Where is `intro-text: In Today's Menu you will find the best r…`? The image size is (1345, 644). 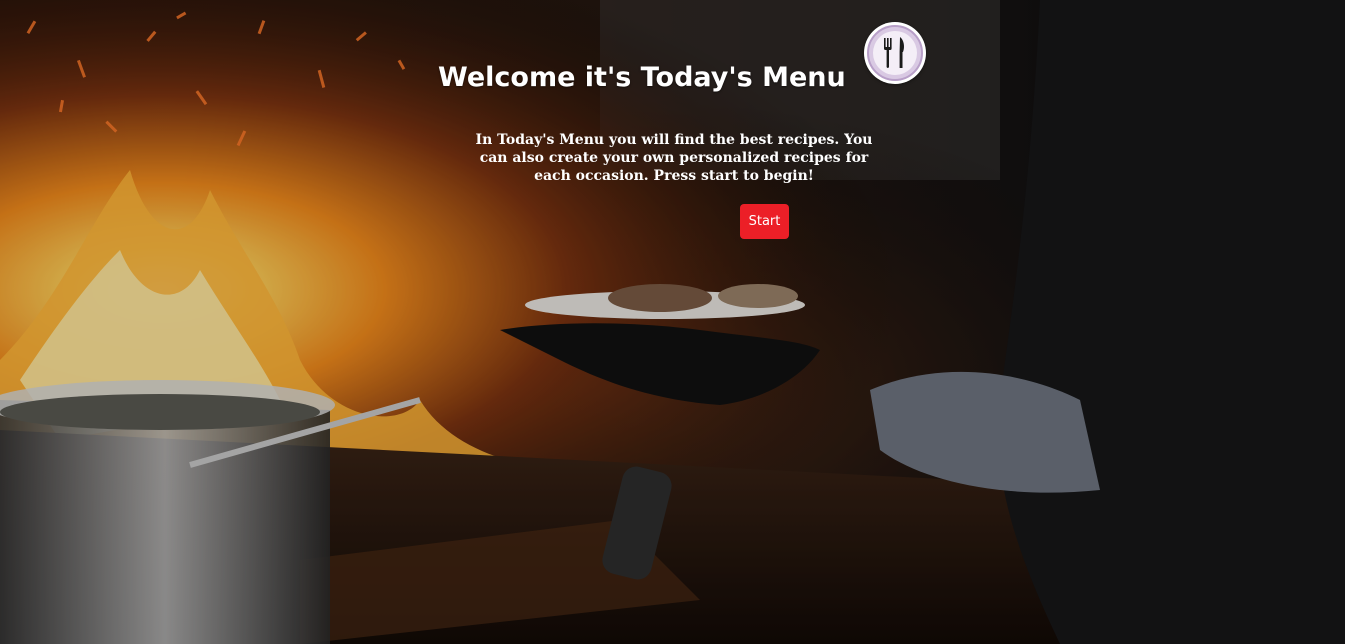 intro-text: In Today's Menu you will find the best r… is located at coordinates (674, 158).